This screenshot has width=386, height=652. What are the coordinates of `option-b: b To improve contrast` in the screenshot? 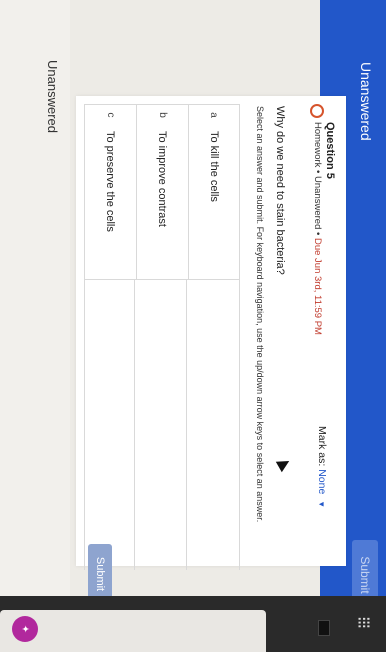 It's located at (162, 192).